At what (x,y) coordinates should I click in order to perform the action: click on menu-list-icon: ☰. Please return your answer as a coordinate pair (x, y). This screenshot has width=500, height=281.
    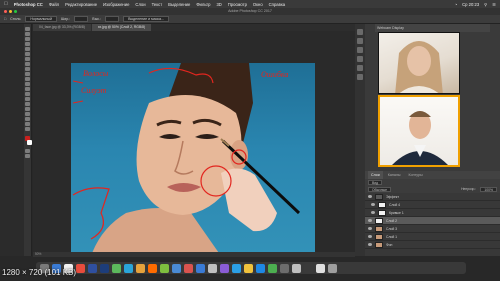
    Looking at the image, I should click on (494, 4).